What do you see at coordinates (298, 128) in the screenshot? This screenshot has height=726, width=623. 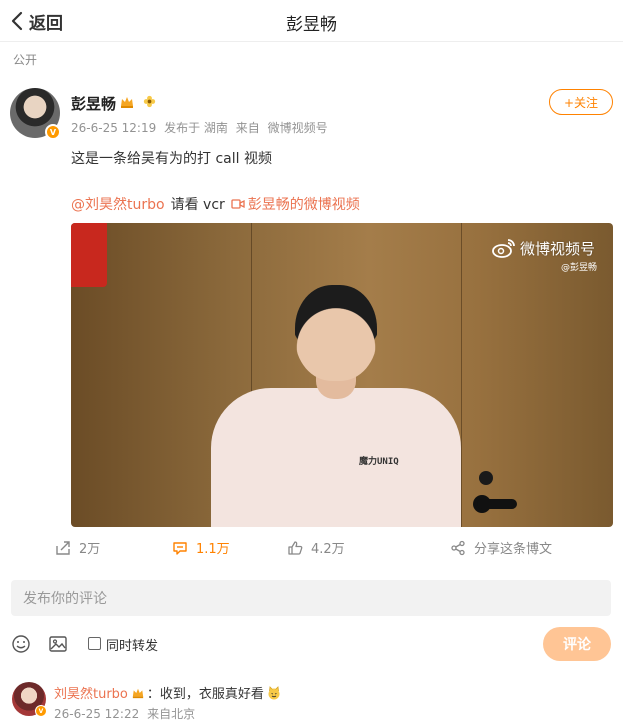 I see `post-source: 微博视频号` at bounding box center [298, 128].